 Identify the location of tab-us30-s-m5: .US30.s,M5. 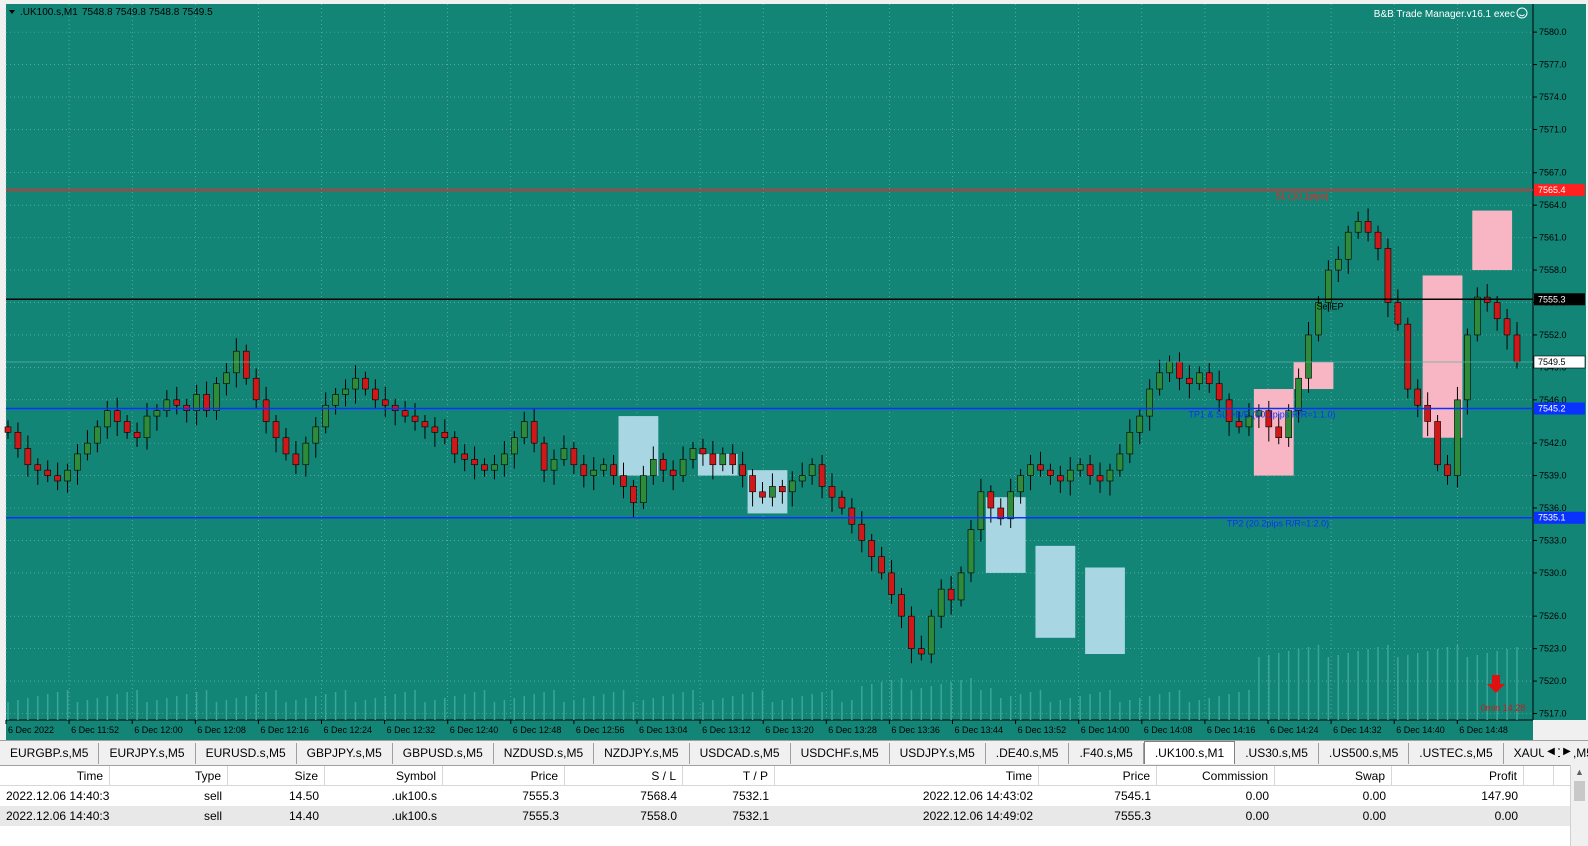
(1277, 753).